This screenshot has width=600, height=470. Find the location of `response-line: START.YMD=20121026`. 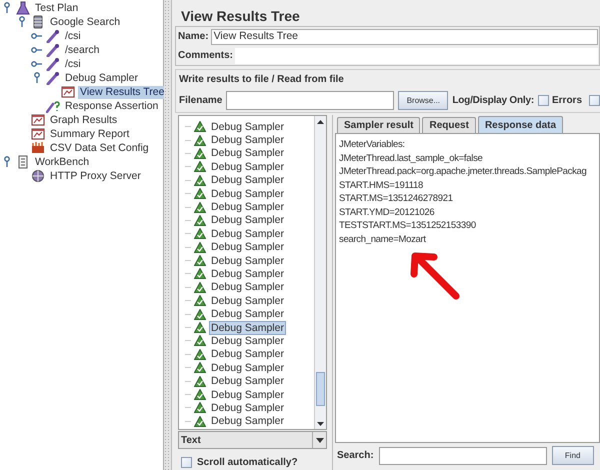

response-line: START.YMD=20121026 is located at coordinates (386, 212).